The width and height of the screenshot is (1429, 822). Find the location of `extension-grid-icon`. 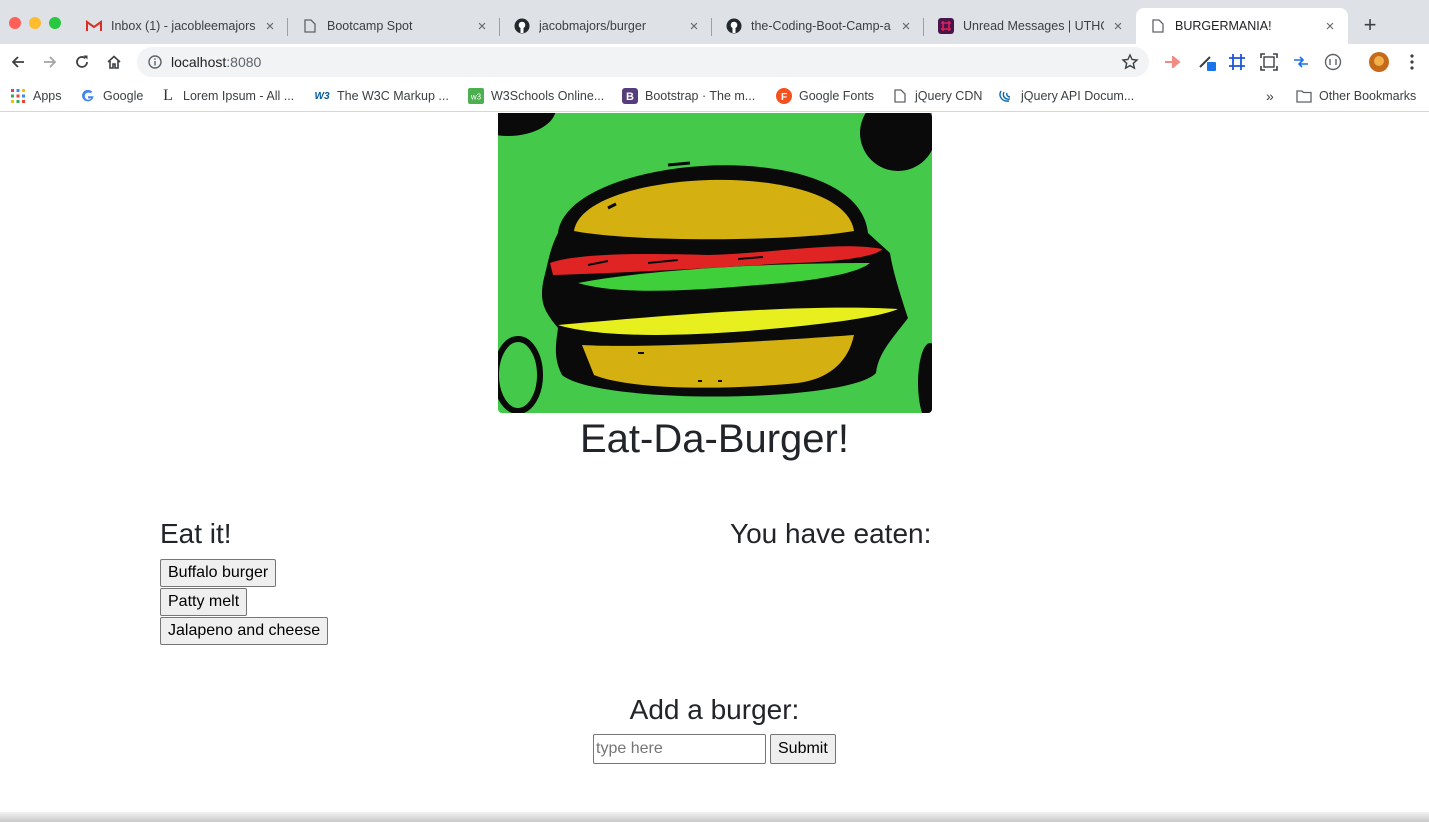

extension-grid-icon is located at coordinates (1237, 62).